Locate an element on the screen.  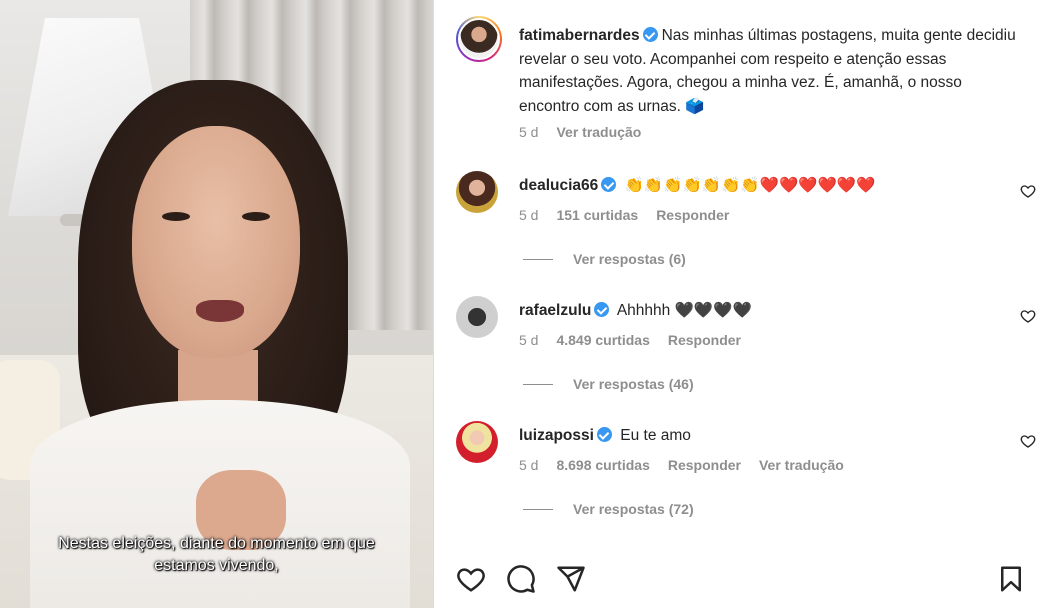
comment-body: rafaelzulu Ahhhhh 🖤🖤🖤🖤 is located at coordinates (635, 311).